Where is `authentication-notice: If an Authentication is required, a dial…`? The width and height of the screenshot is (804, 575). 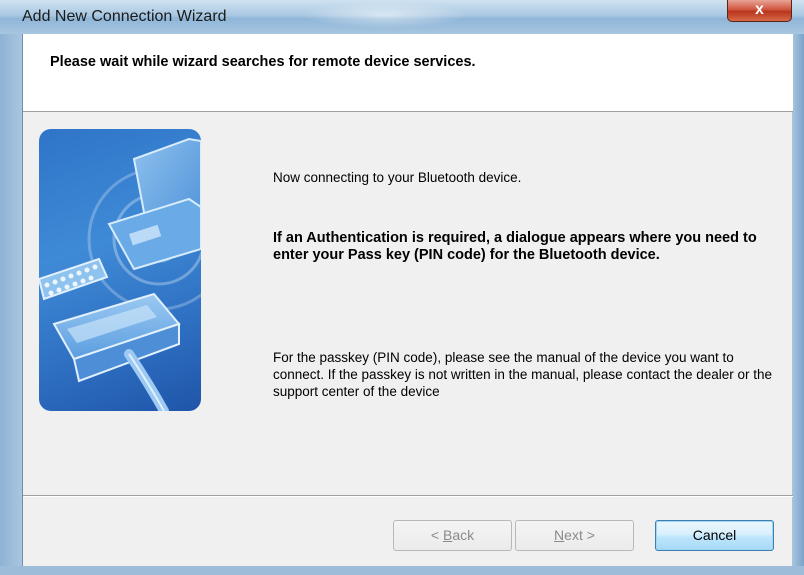 authentication-notice: If an Authentication is required, a dial… is located at coordinates (515, 246).